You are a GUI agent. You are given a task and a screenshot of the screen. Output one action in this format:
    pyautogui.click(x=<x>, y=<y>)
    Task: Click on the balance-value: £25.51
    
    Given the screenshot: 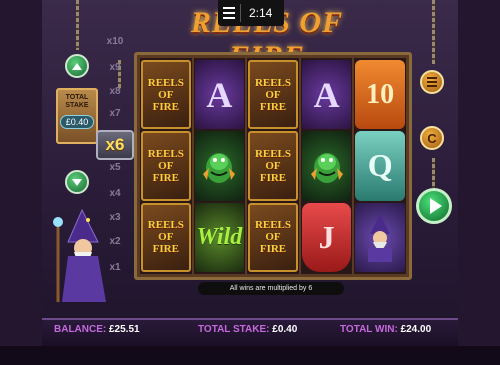 What is the action you would take?
    pyautogui.click(x=124, y=329)
    